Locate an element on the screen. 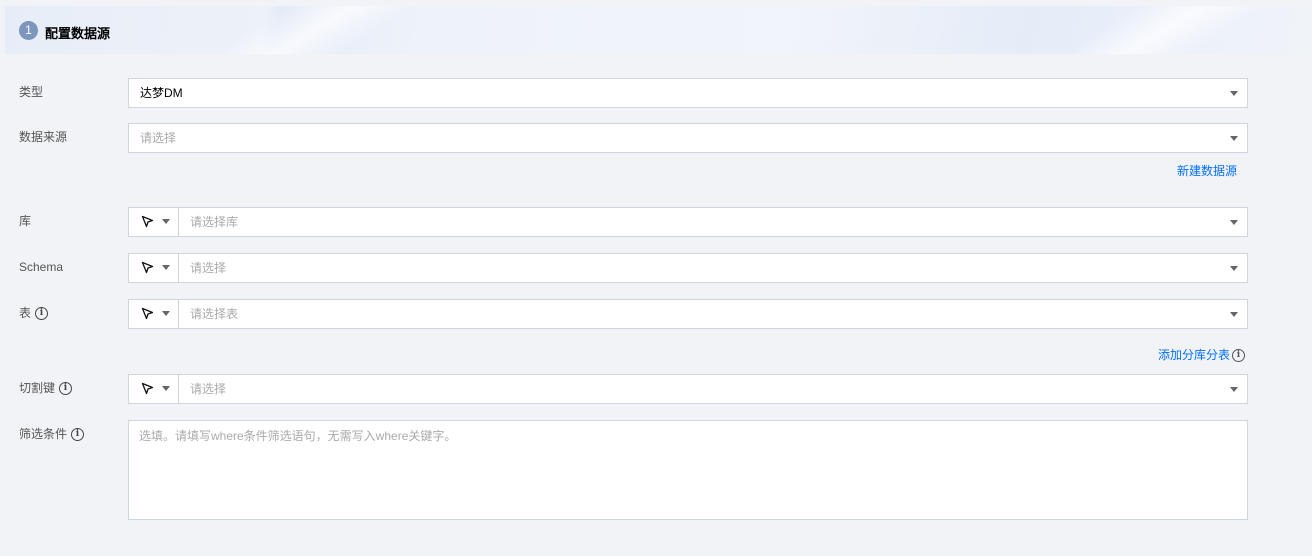  datasource-label-text: 数据来源 is located at coordinates (43, 137).